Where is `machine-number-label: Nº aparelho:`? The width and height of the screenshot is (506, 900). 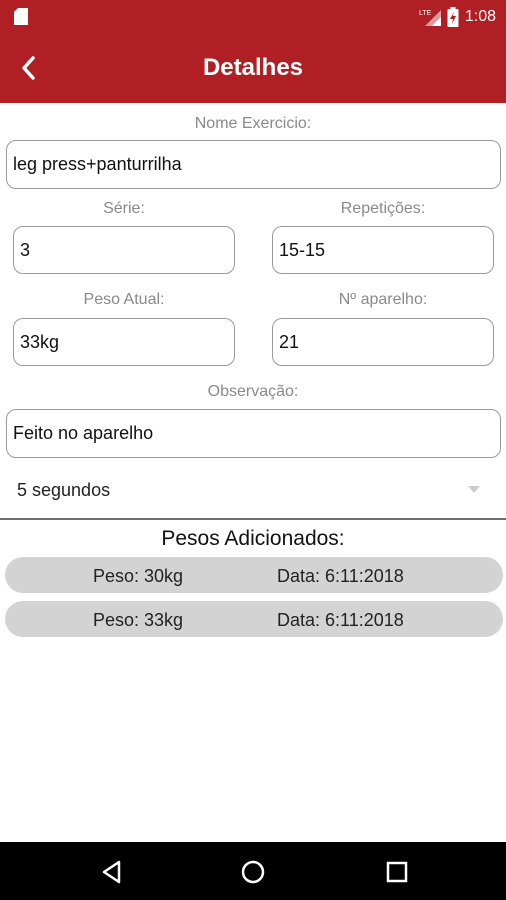
machine-number-label: Nº aparelho: is located at coordinates (383, 299).